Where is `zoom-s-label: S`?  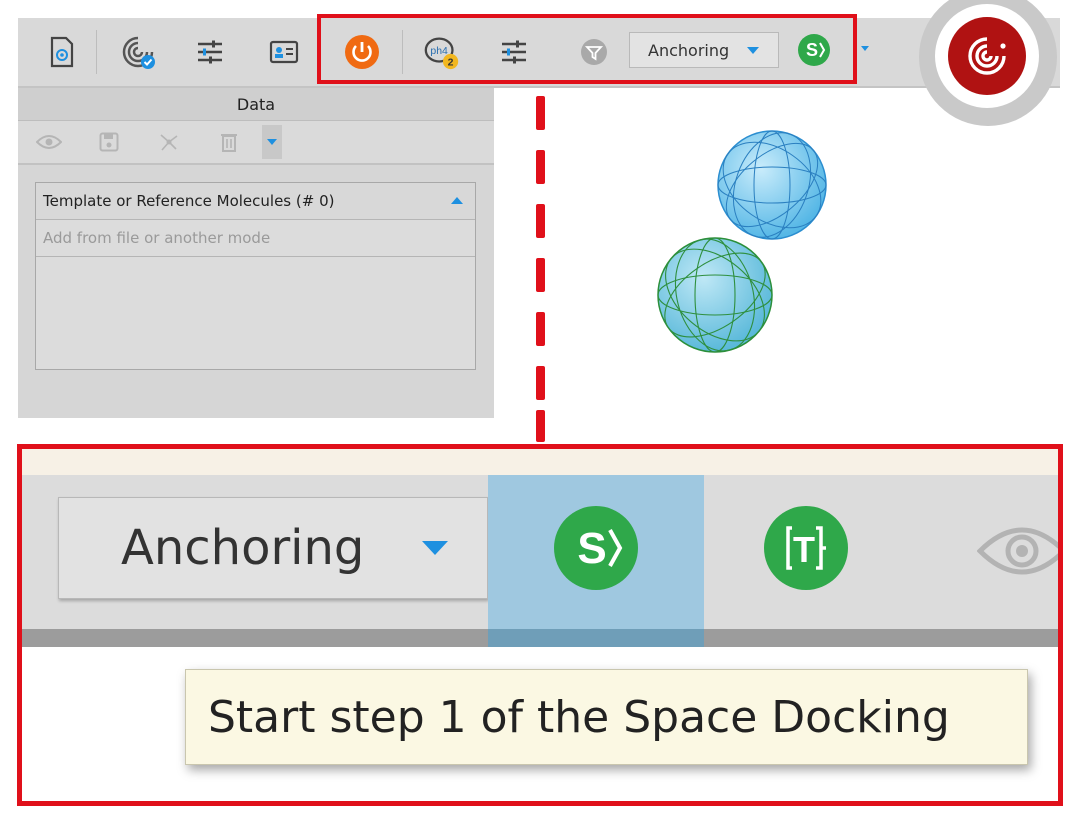
zoom-s-label: S is located at coordinates (591, 548).